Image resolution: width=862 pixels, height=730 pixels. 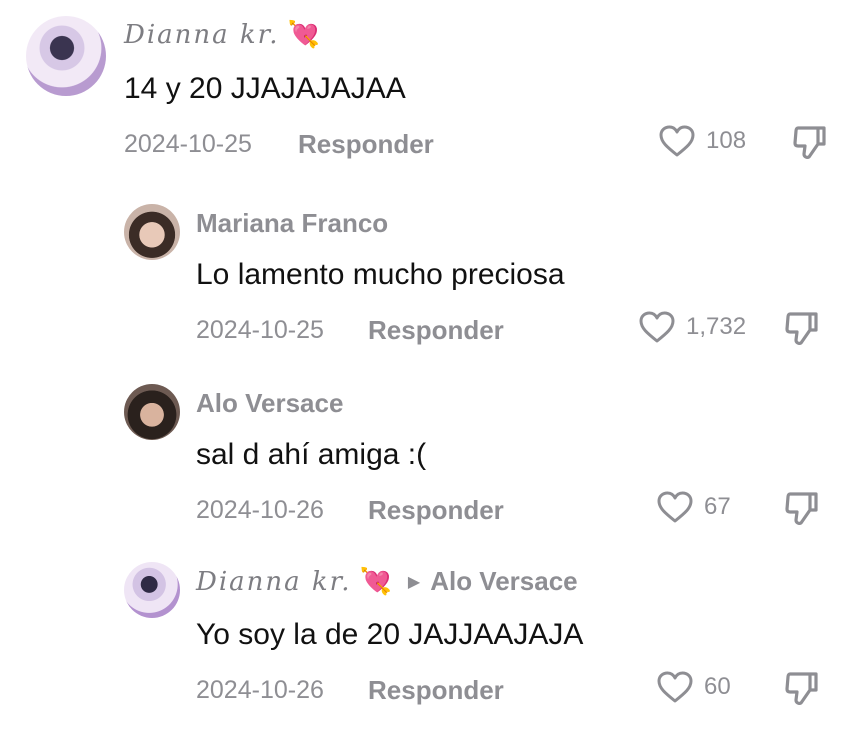 I want to click on comment-text: Yo soy la de 20 JAJJAAJAJA, so click(x=390, y=634).